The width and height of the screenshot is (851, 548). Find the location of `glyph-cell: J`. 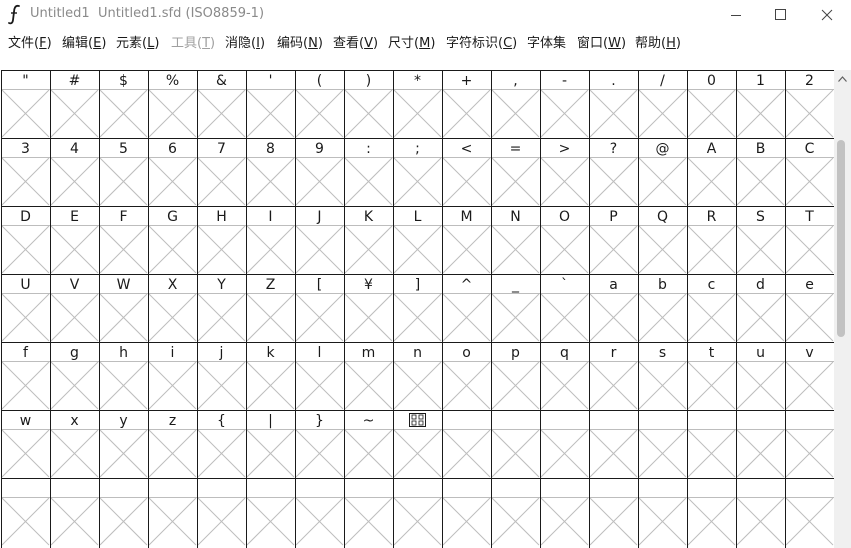

glyph-cell: J is located at coordinates (319, 241).